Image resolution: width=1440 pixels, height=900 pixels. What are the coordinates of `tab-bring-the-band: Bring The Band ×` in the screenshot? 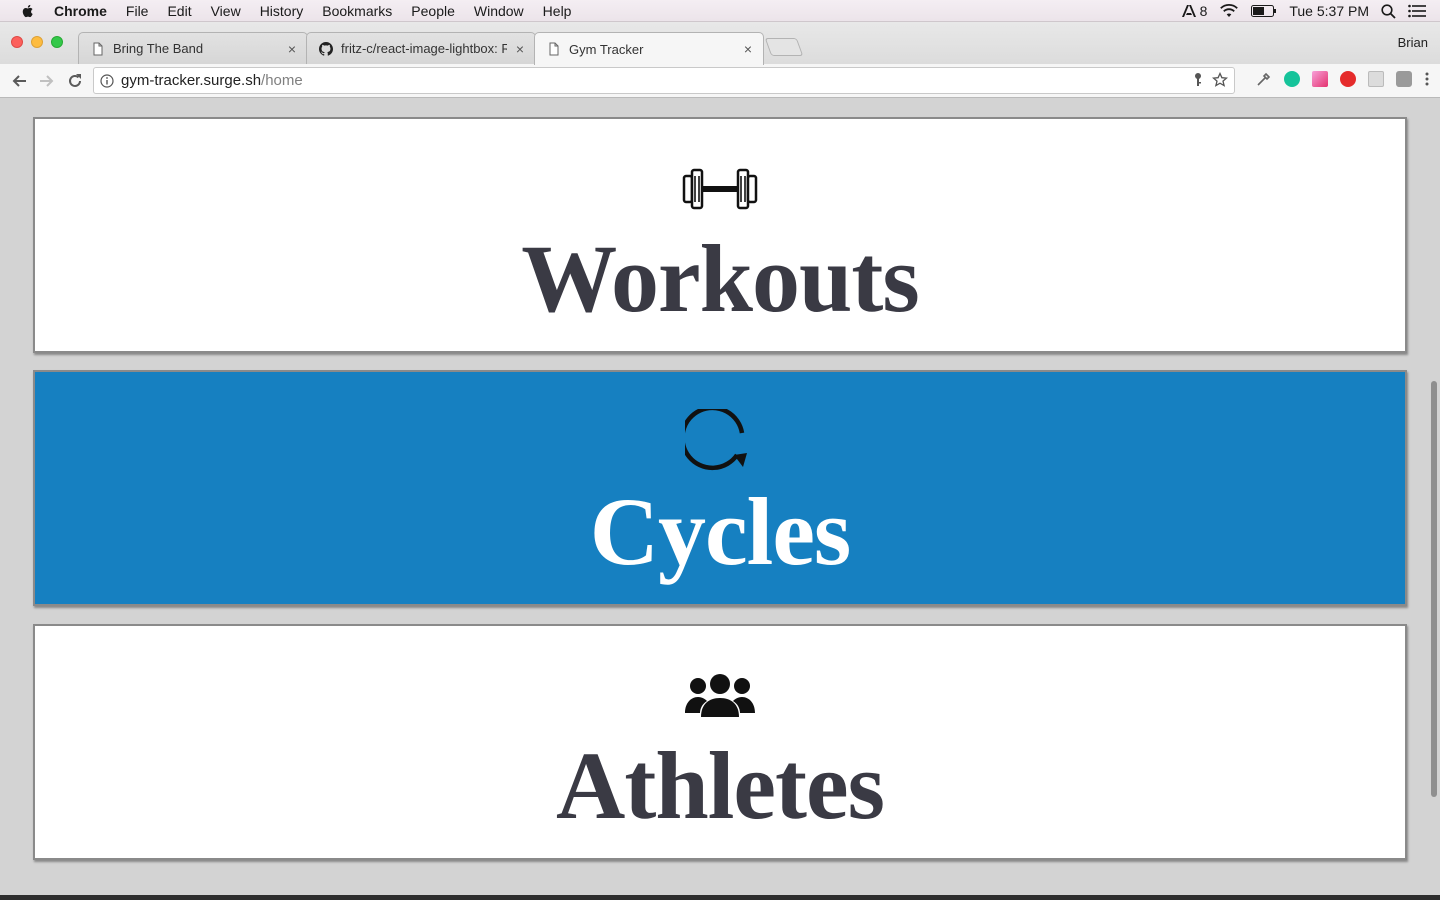 It's located at (193, 48).